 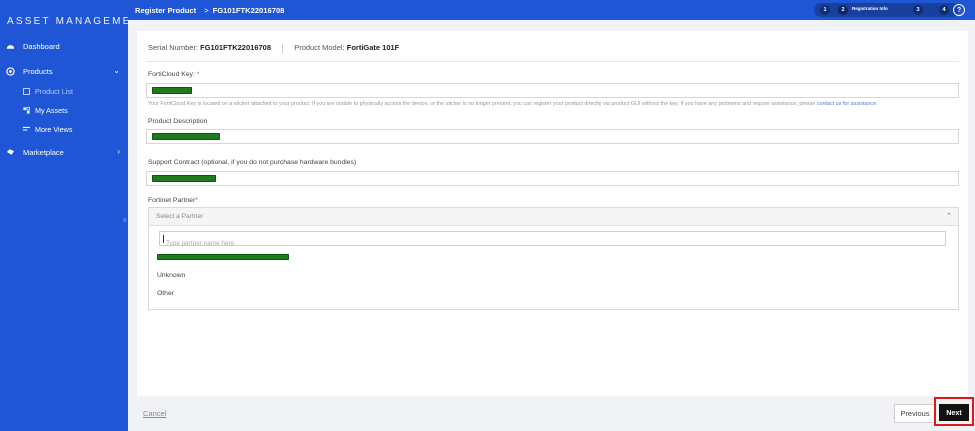 What do you see at coordinates (165, 293) in the screenshot?
I see `partner-option-other: Other` at bounding box center [165, 293].